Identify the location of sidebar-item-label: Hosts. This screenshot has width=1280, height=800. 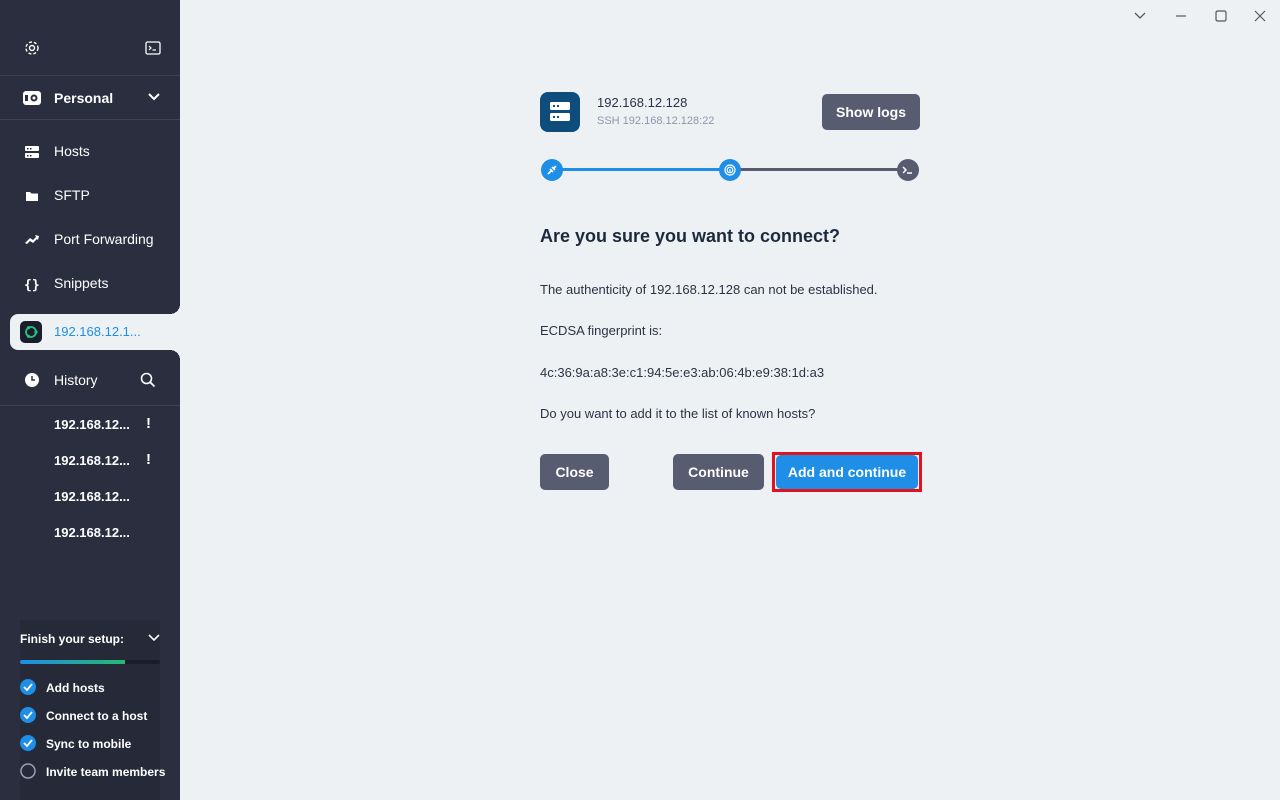
(72, 151).